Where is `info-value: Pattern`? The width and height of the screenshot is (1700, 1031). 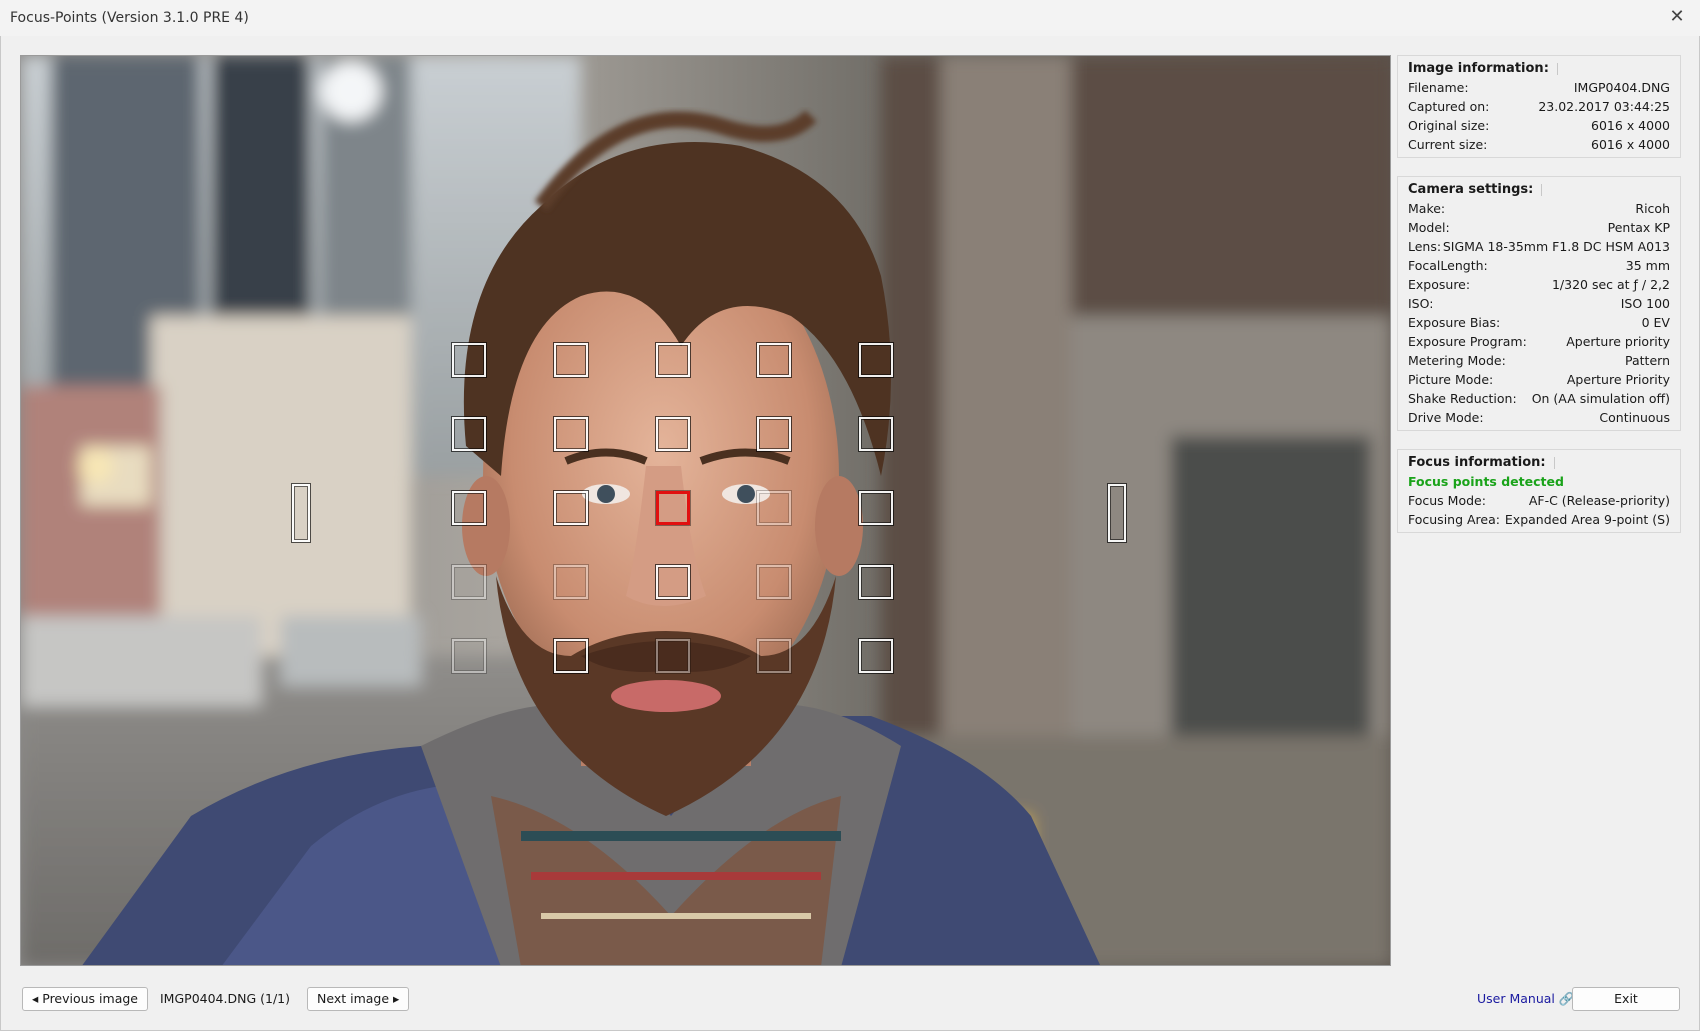
info-value: Pattern is located at coordinates (1647, 360).